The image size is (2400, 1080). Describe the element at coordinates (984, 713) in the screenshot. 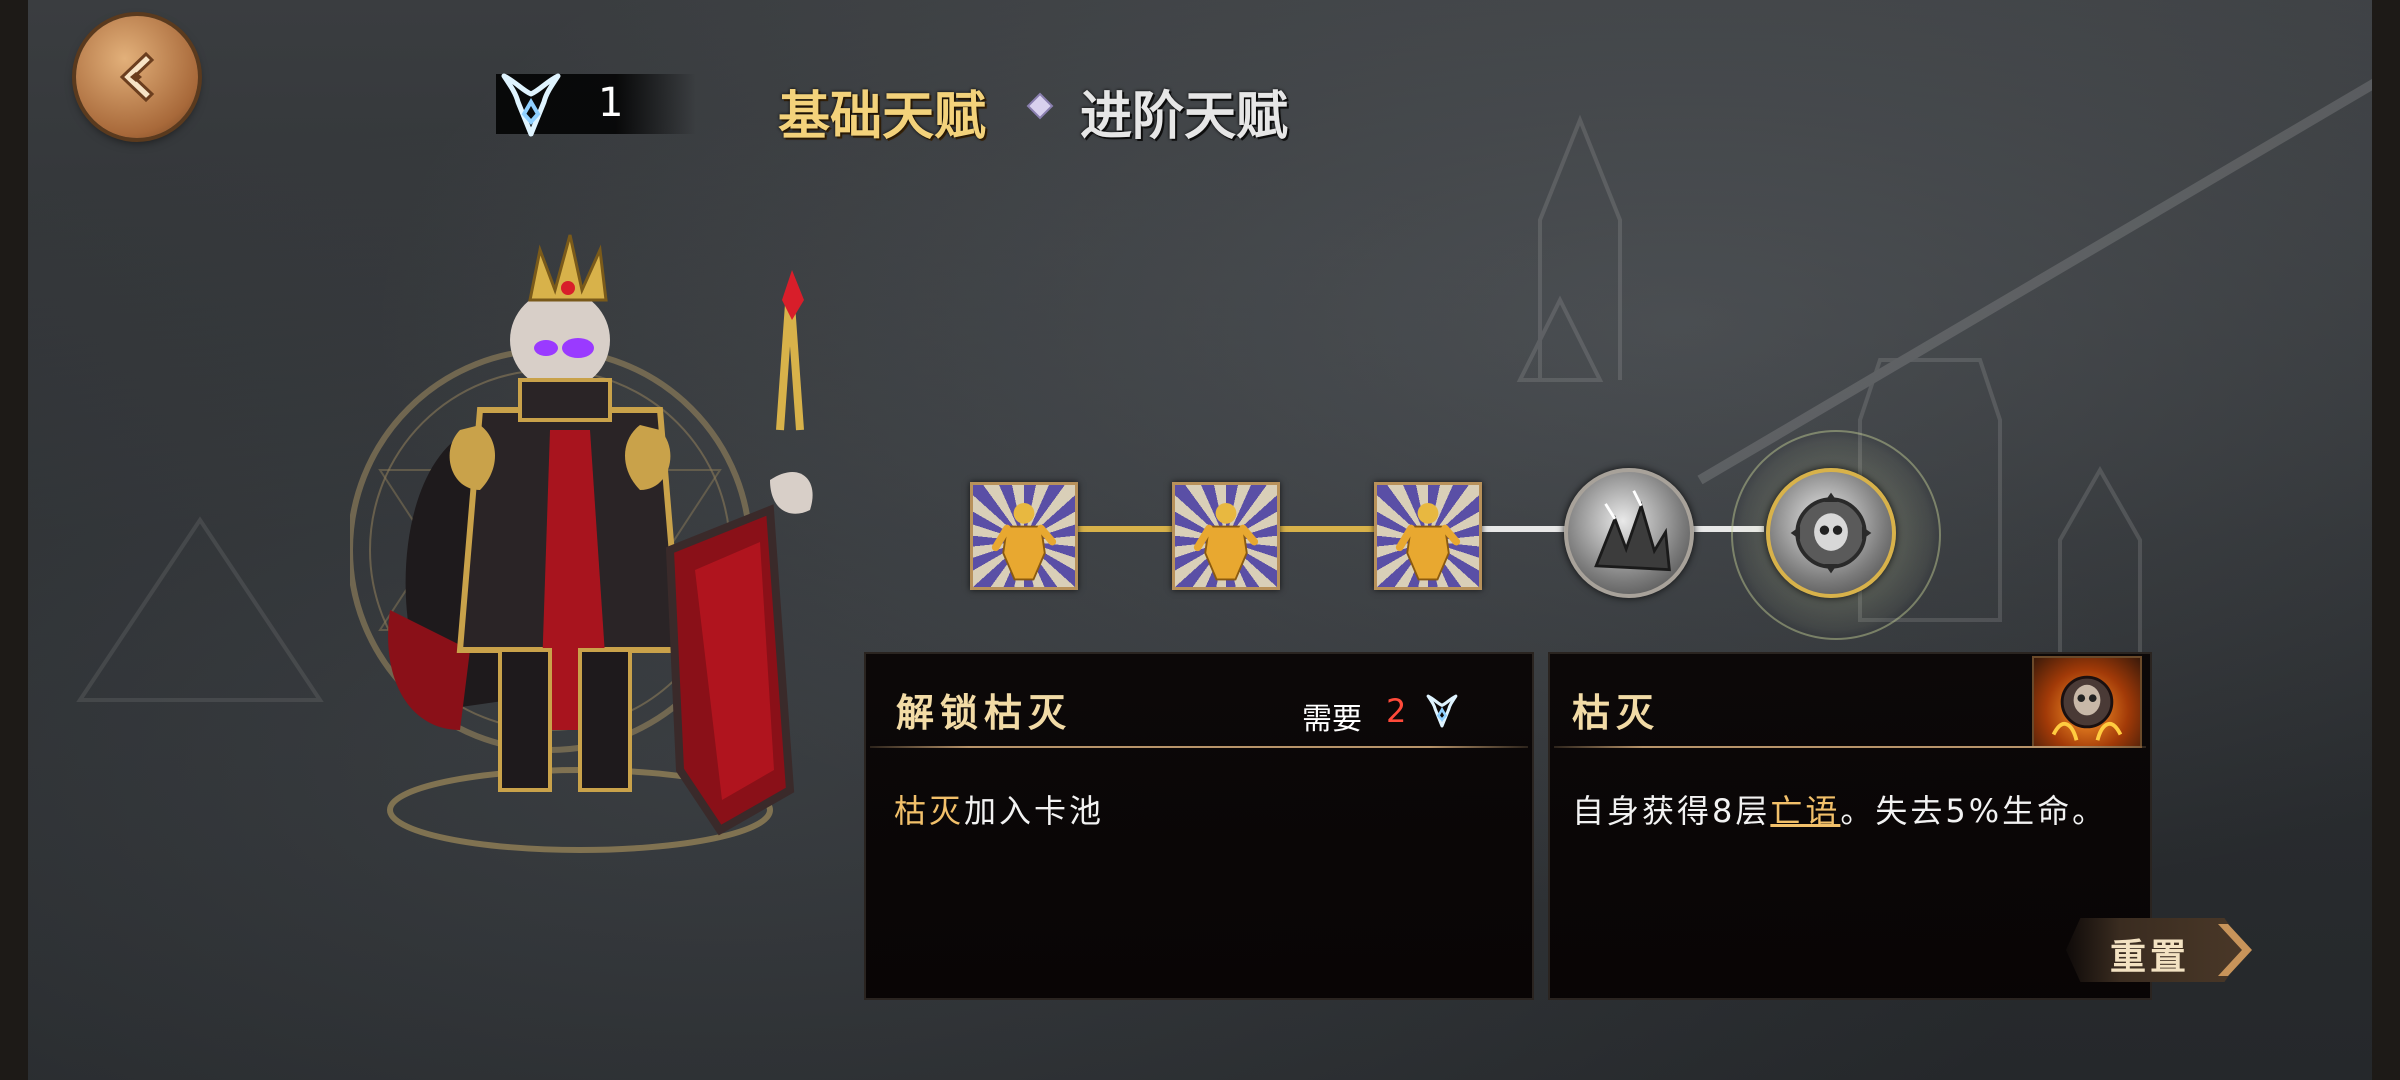

I see `unlock-panel-title: 解锁枯灭` at that location.